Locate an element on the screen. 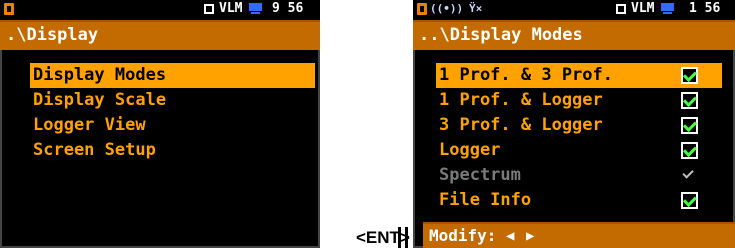 The width and height of the screenshot is (735, 248). mode-label: Spectrum is located at coordinates (480, 175).